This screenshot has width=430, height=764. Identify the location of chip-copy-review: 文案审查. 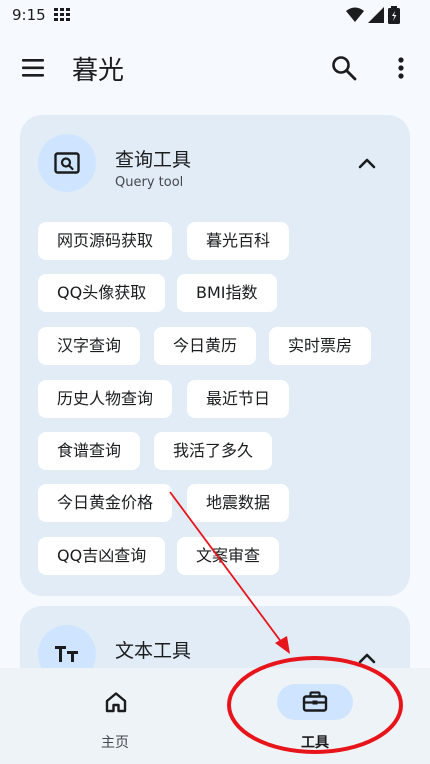
(228, 556).